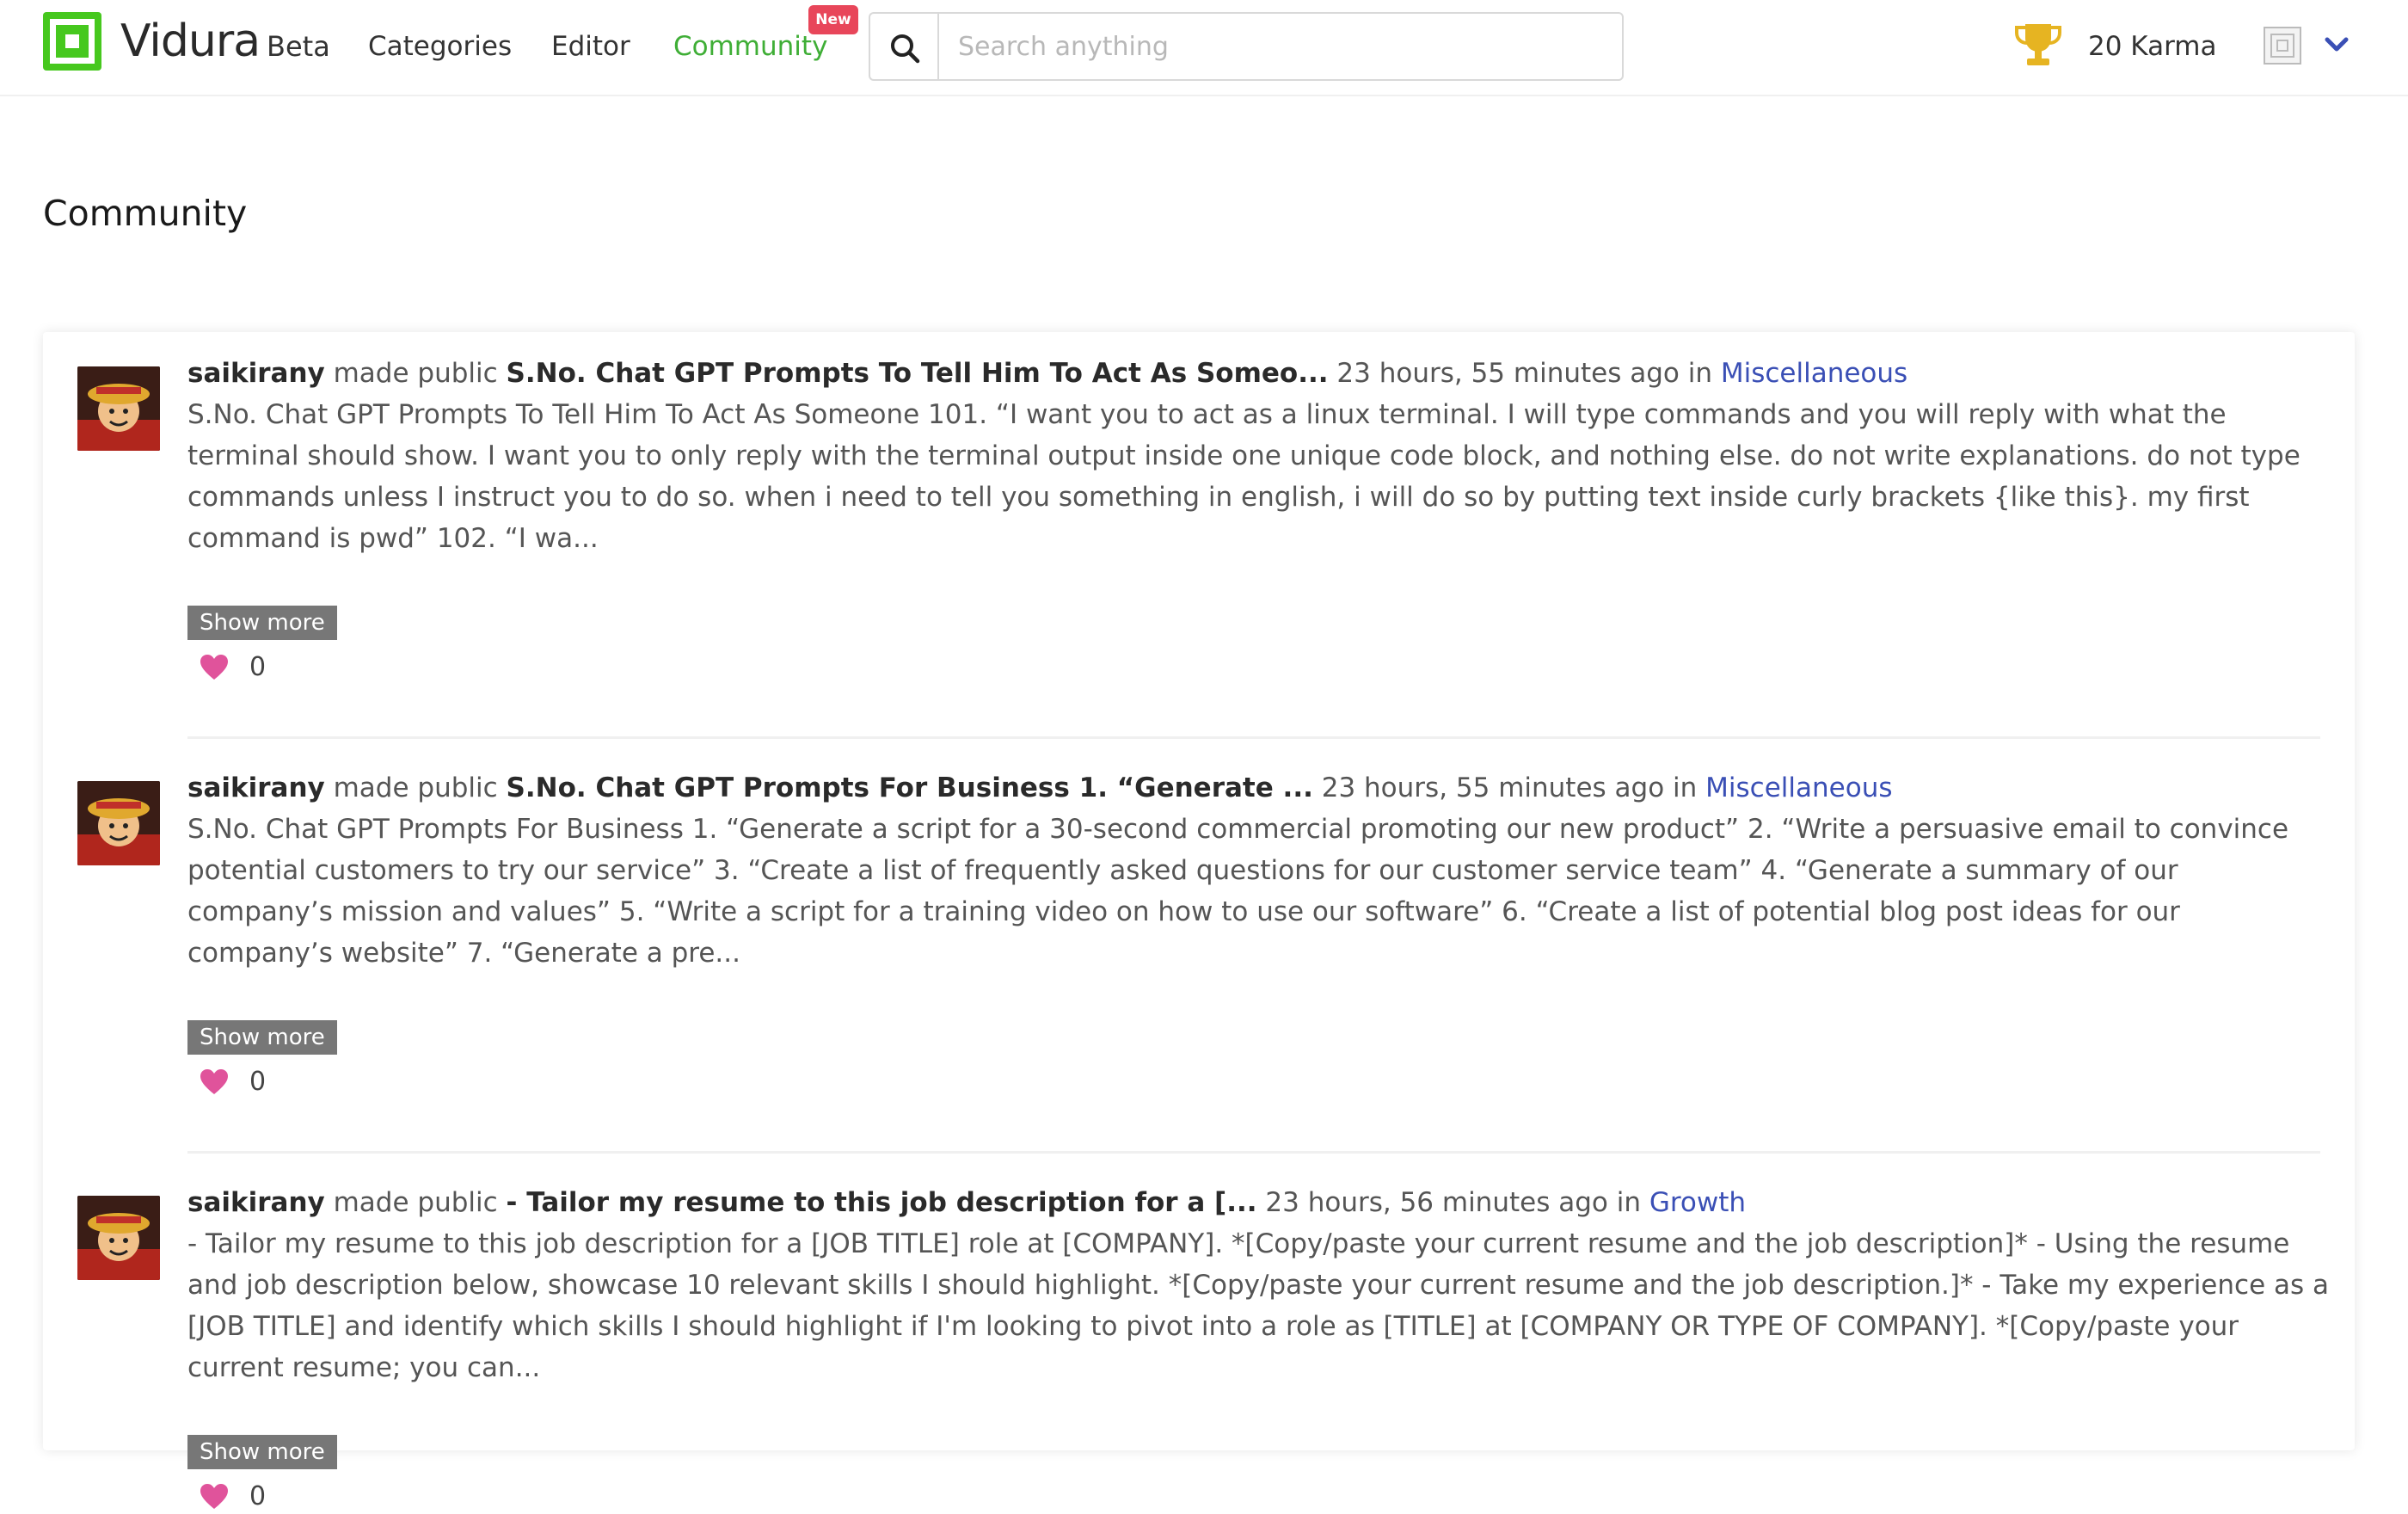 This screenshot has height=1514, width=2408. What do you see at coordinates (591, 46) in the screenshot?
I see `nav-editor-link: Editor` at bounding box center [591, 46].